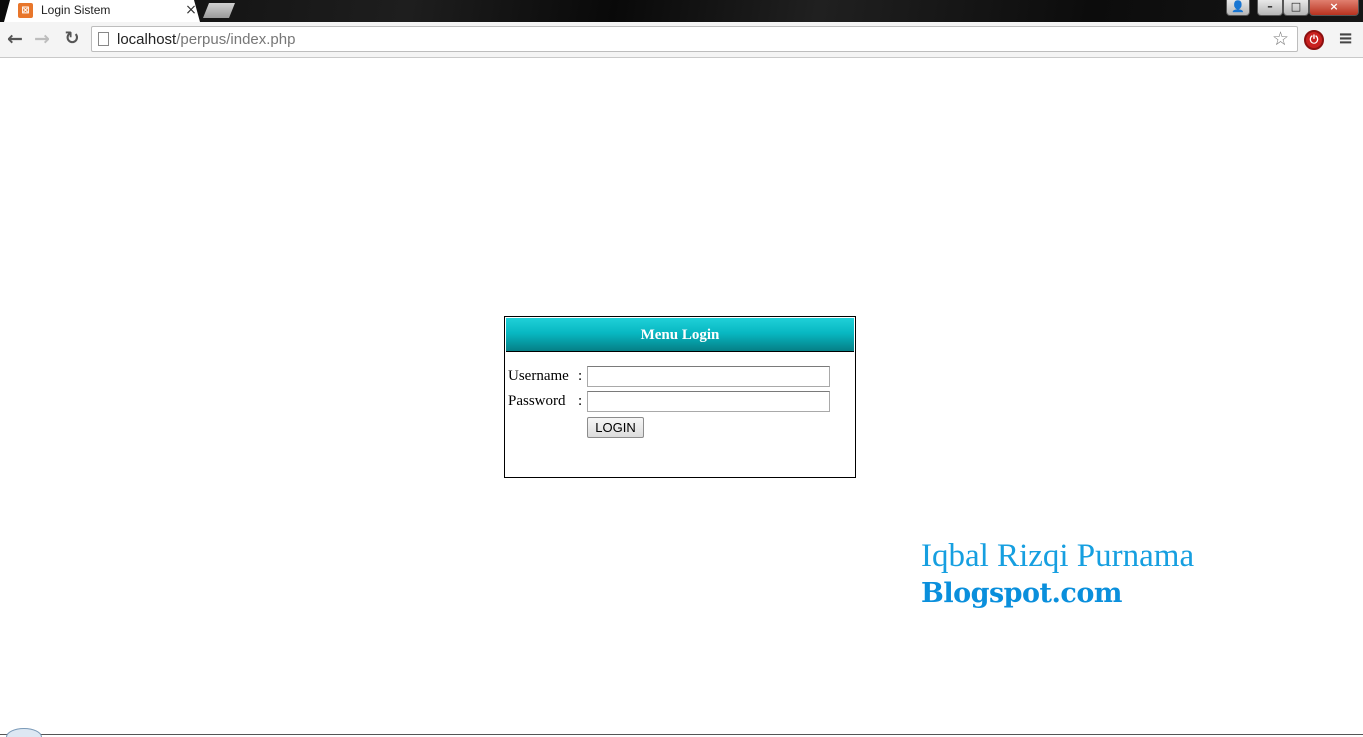 The width and height of the screenshot is (1363, 737). Describe the element at coordinates (76, 10) in the screenshot. I see `tab-title: Login Sistem` at that location.